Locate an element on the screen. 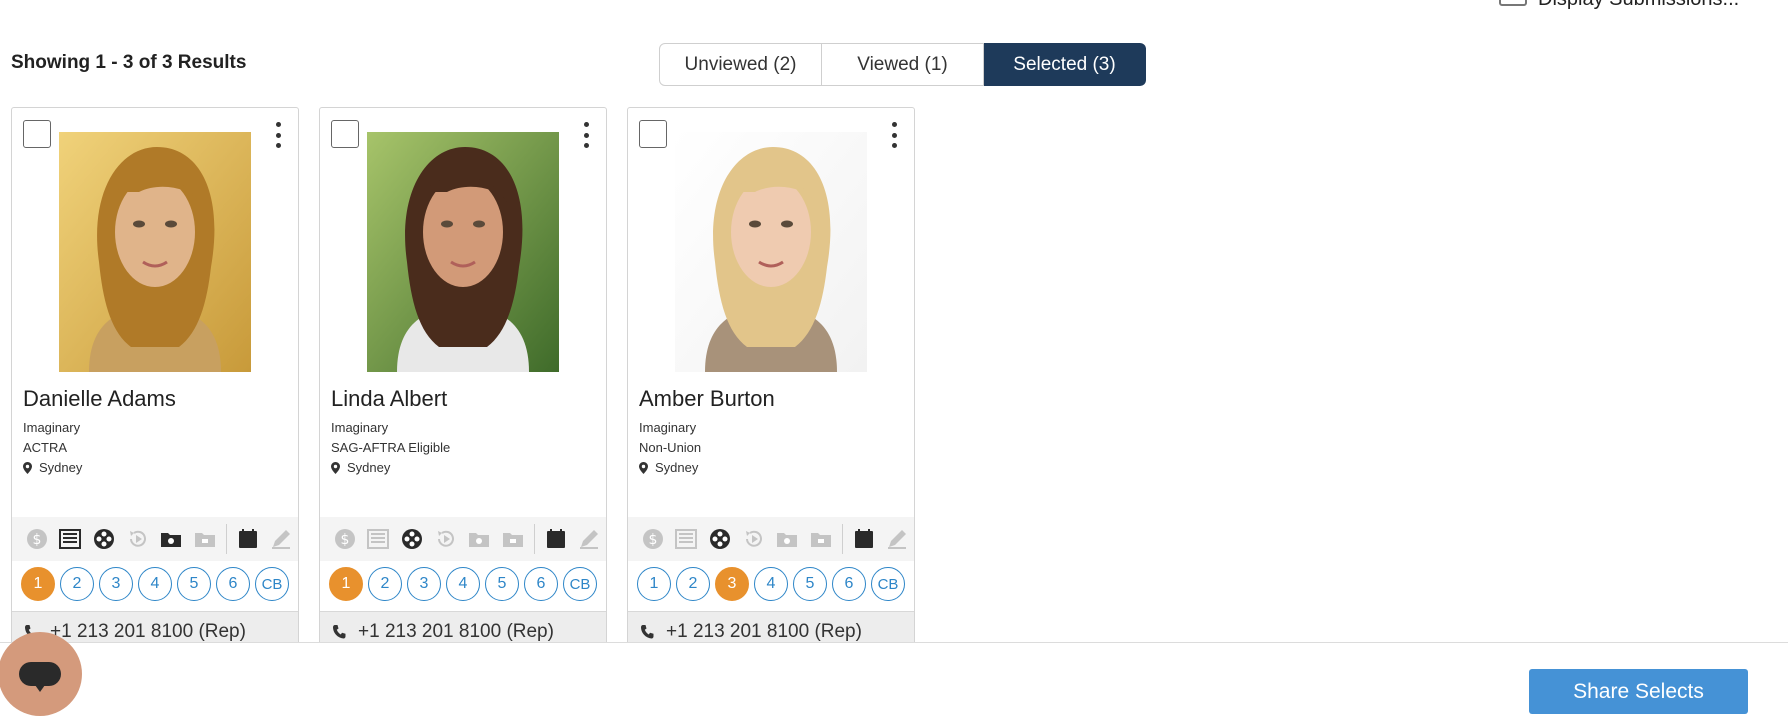 This screenshot has width=1788, height=726. talent-name: Danielle Adams is located at coordinates (99, 399).